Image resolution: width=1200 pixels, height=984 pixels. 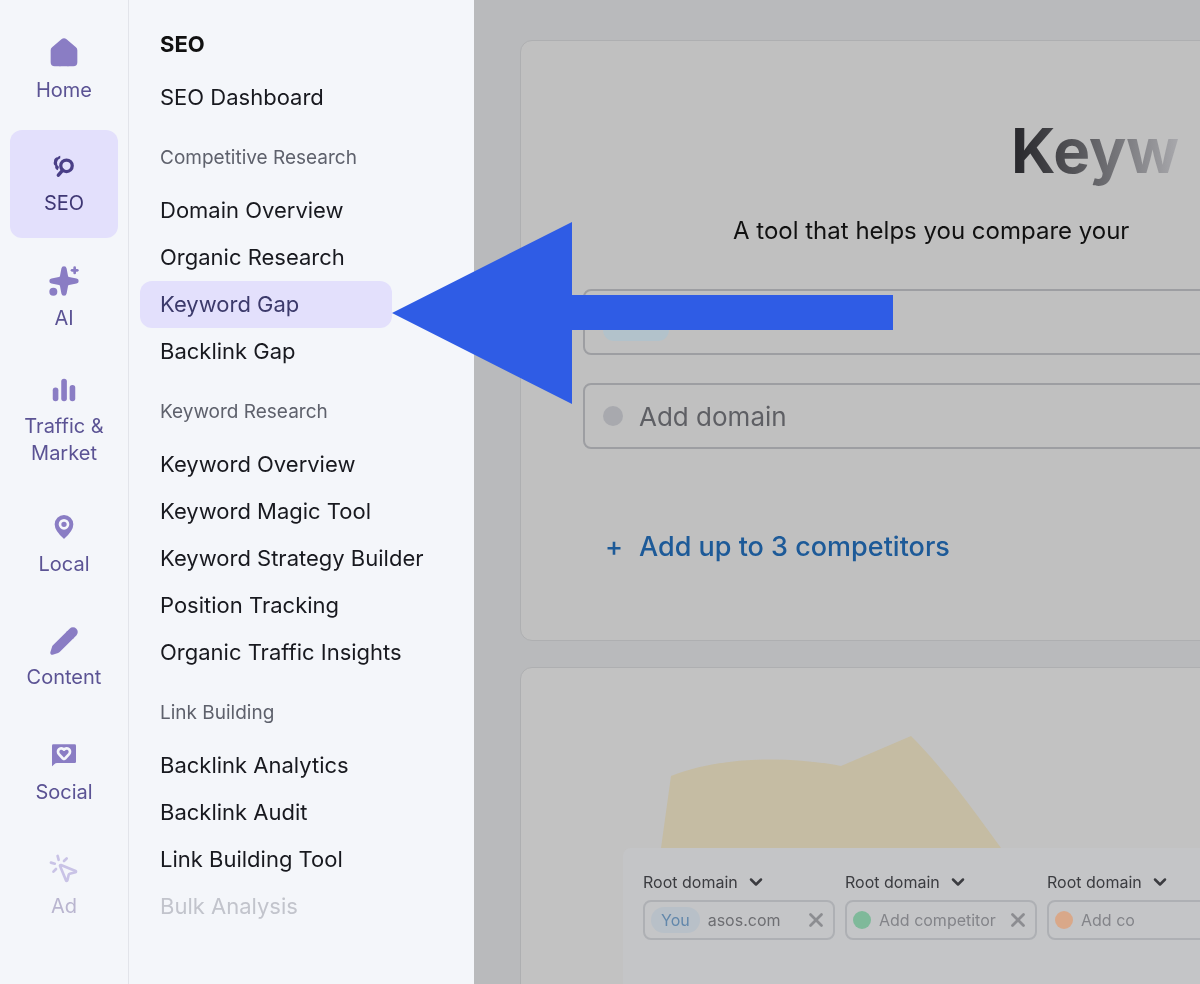 I want to click on menu-item: Position Tracking, so click(x=266, y=605).